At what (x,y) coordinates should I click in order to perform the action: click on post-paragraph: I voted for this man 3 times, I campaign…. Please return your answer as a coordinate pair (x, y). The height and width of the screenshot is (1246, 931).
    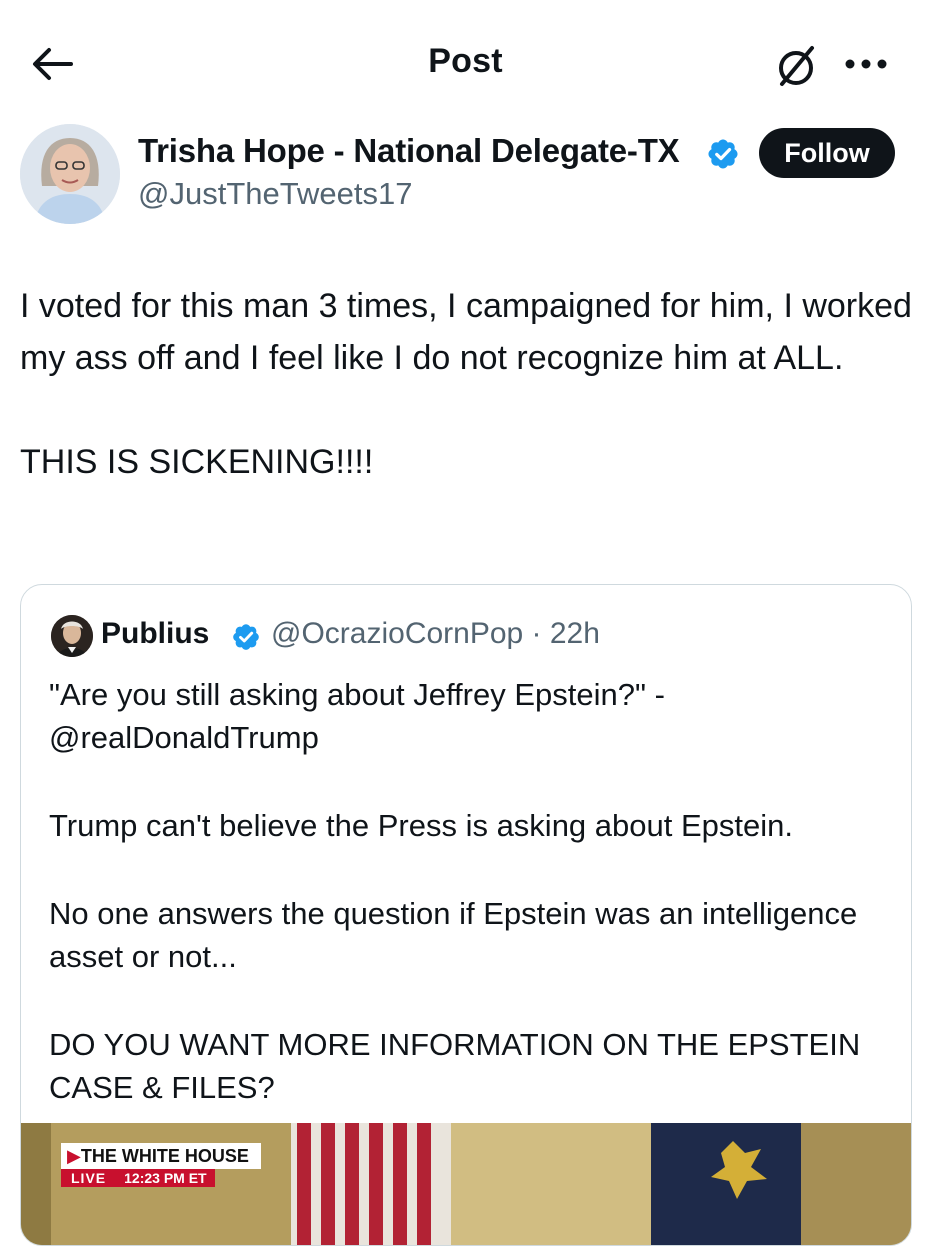
    Looking at the image, I should click on (466, 332).